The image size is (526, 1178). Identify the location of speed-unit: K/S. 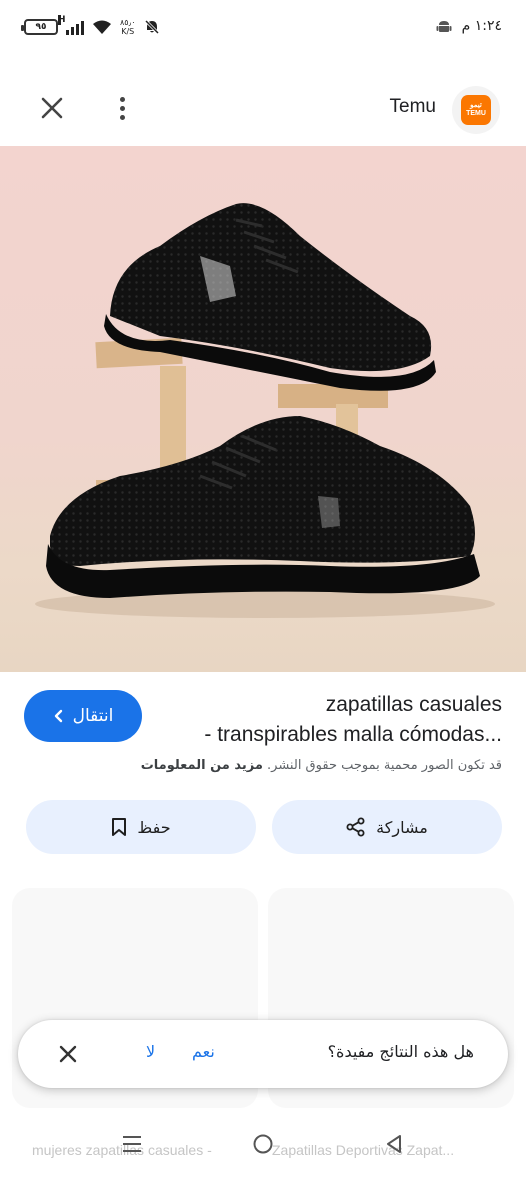
(128, 31).